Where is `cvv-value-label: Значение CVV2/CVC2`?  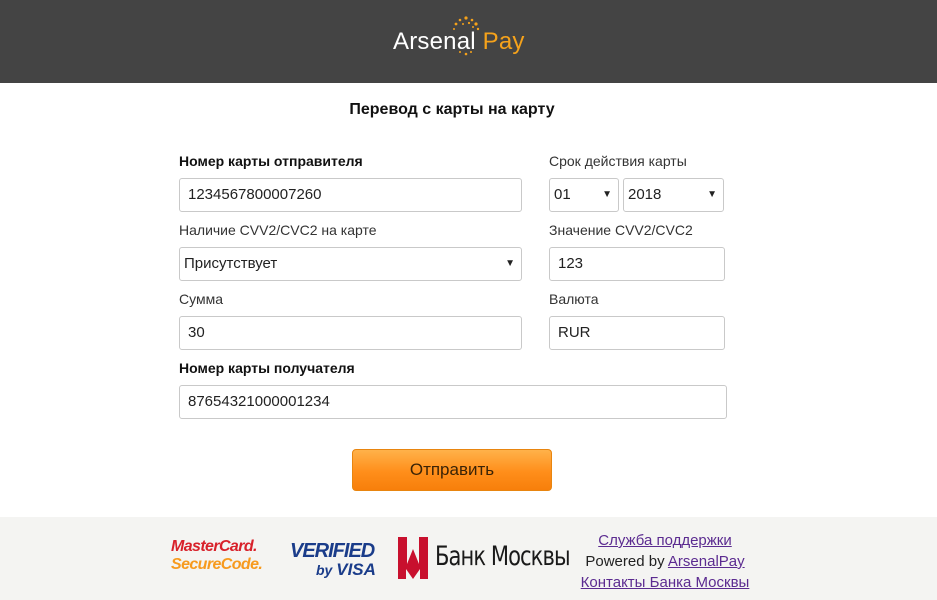
cvv-value-label: Значение CVV2/CVC2 is located at coordinates (621, 230).